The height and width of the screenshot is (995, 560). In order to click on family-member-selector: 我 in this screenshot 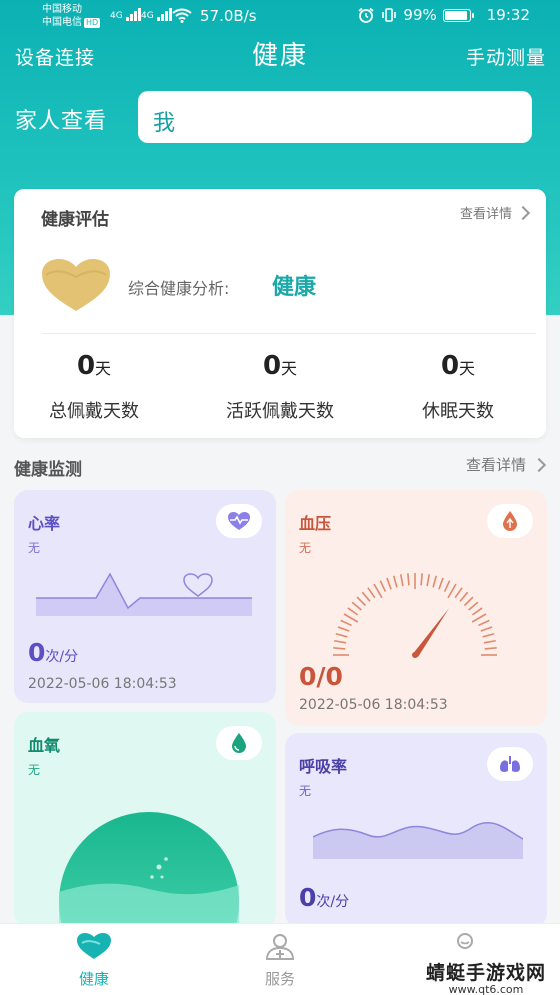, I will do `click(335, 117)`.